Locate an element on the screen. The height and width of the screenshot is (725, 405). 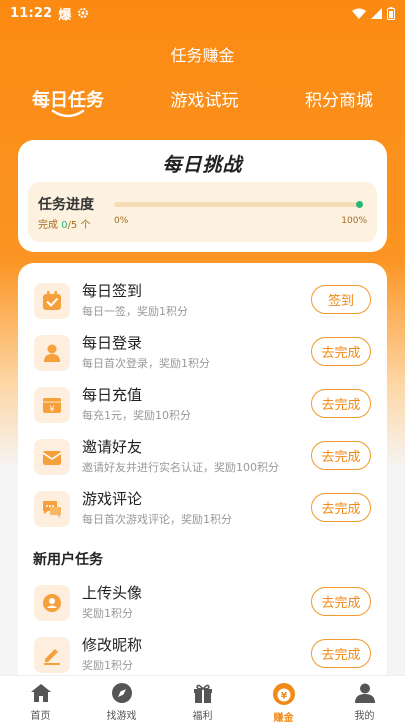
section-title-new-user: 新用户任务 is located at coordinates (68, 560).